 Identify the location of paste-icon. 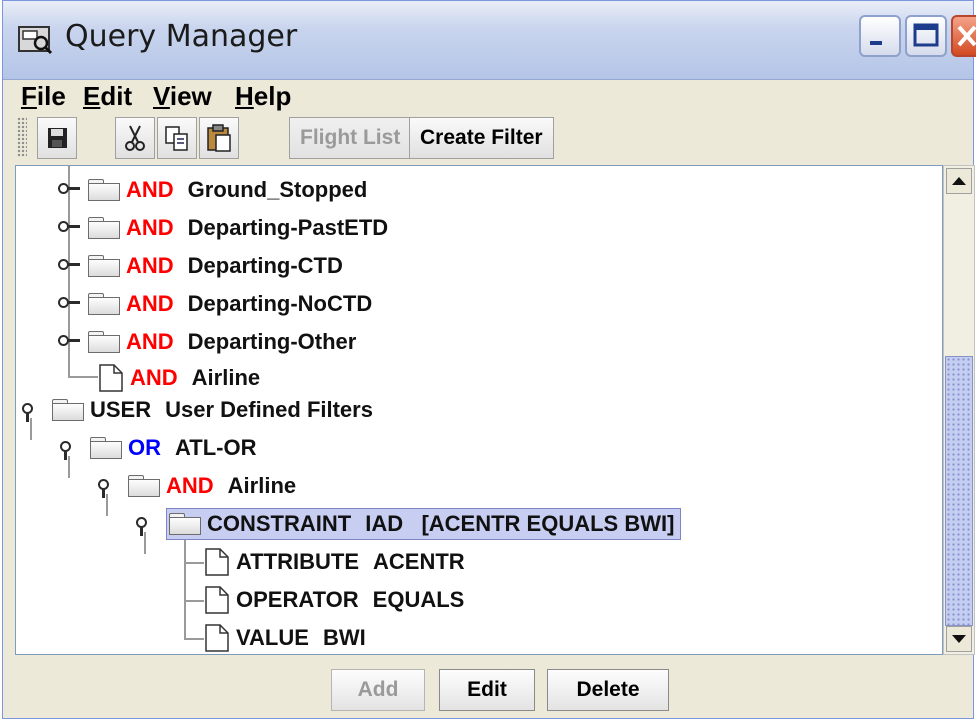
(219, 138).